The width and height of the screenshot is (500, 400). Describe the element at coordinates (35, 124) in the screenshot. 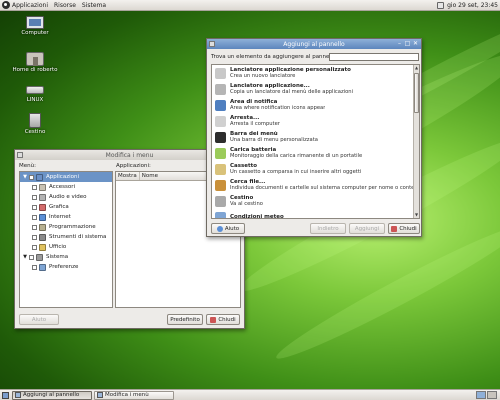

I see `desktop-icon-trash: Cestino` at that location.